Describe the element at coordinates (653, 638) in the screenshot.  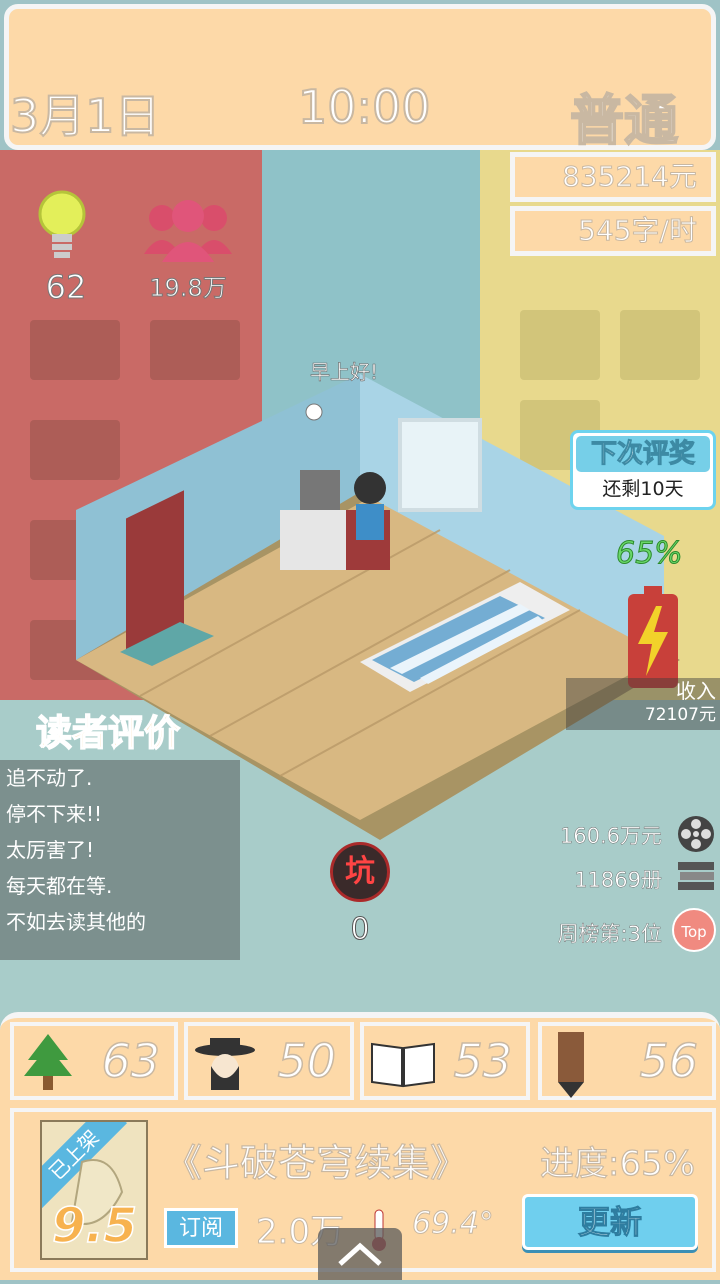
I see `battery-icon` at that location.